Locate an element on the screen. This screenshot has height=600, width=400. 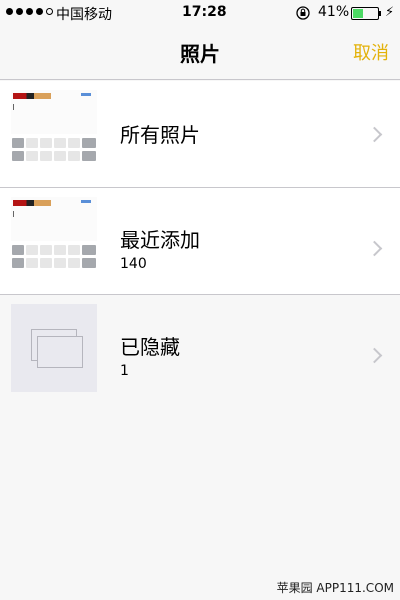
charging-icon: ⚡ is located at coordinates (390, 12).